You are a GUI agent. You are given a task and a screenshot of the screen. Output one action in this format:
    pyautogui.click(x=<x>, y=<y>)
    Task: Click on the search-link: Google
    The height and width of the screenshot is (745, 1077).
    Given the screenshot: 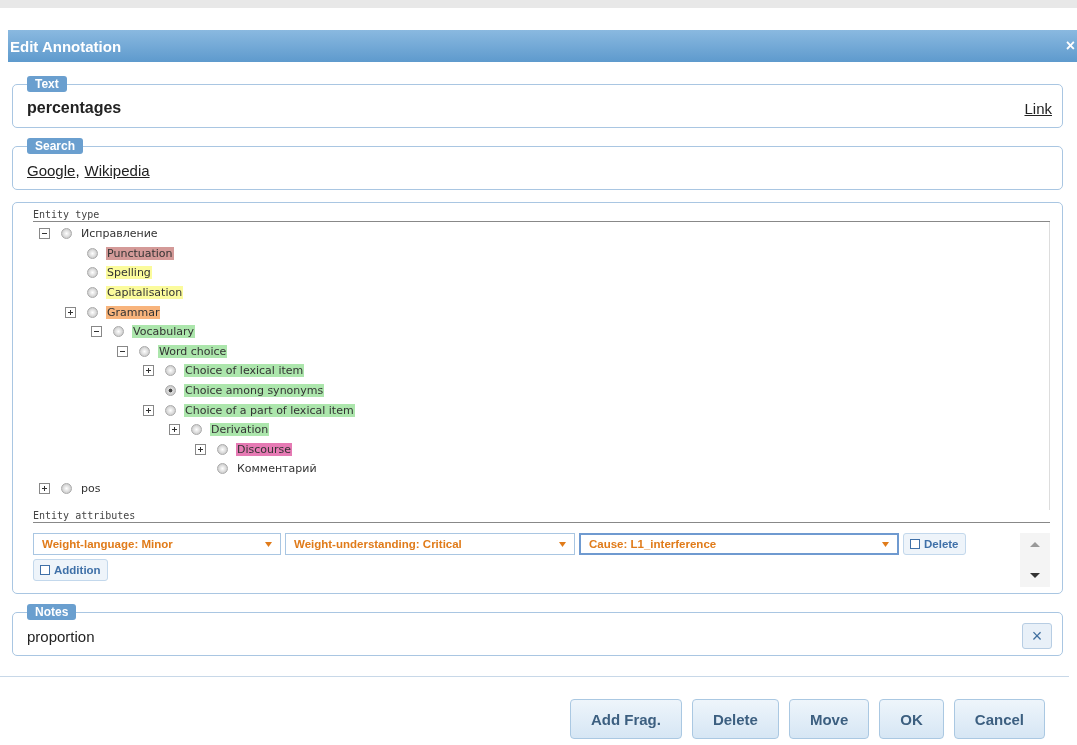 What is the action you would take?
    pyautogui.click(x=51, y=170)
    